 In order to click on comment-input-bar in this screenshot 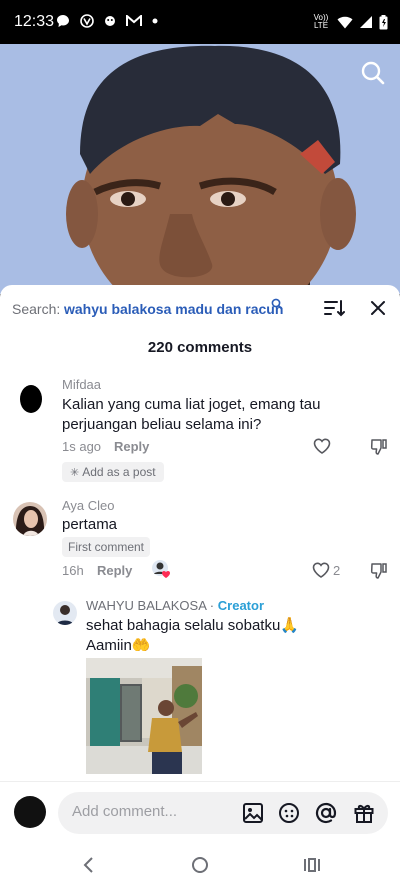, I will do `click(200, 811)`.